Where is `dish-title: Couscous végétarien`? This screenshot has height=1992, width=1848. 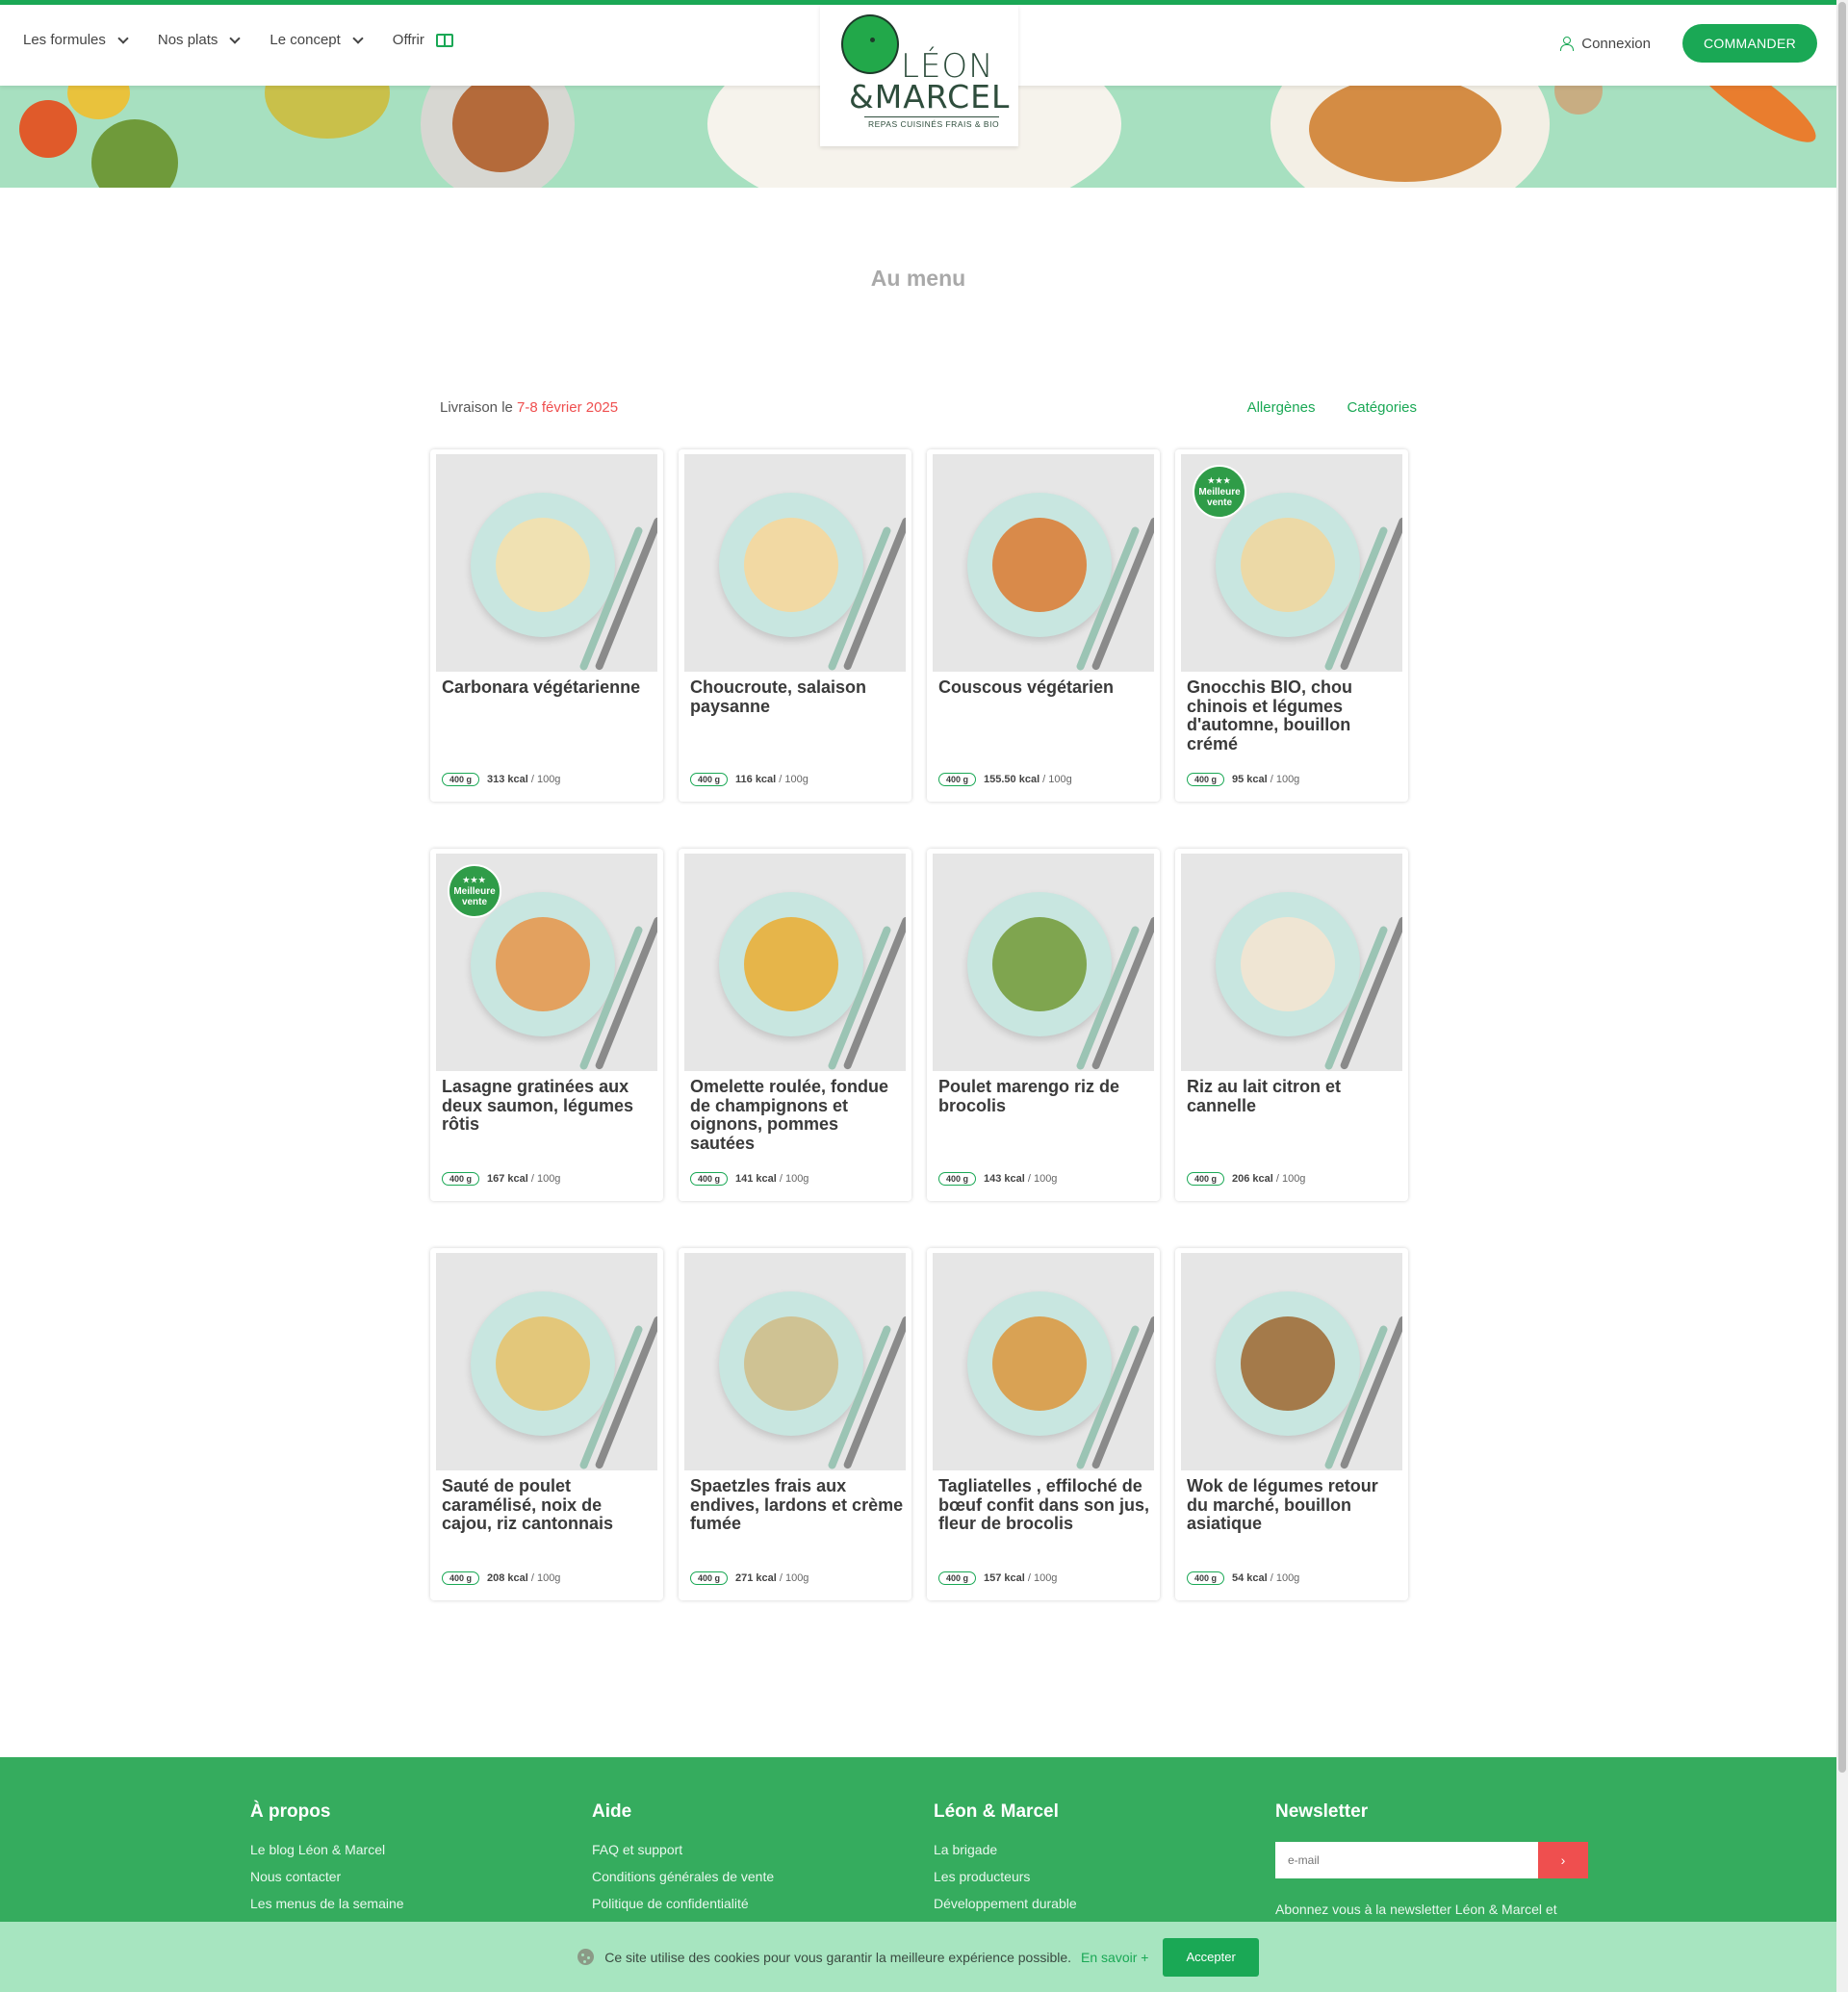 dish-title: Couscous végétarien is located at coordinates (1045, 687).